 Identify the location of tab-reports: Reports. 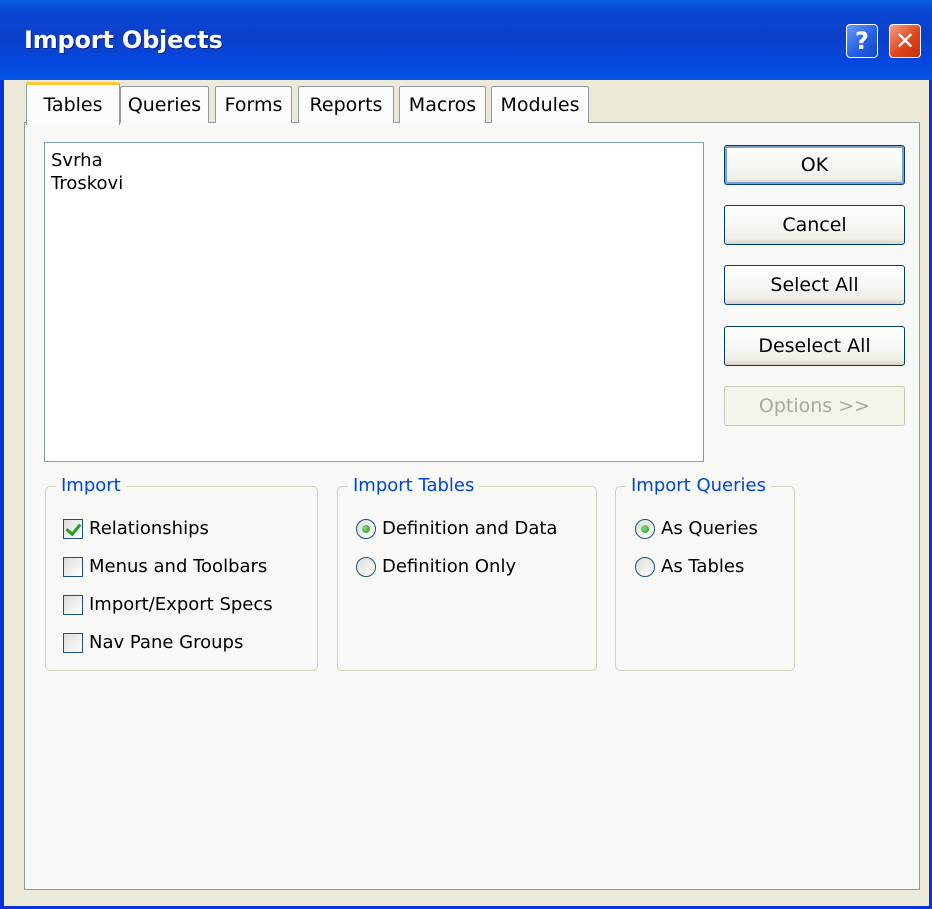
(346, 104).